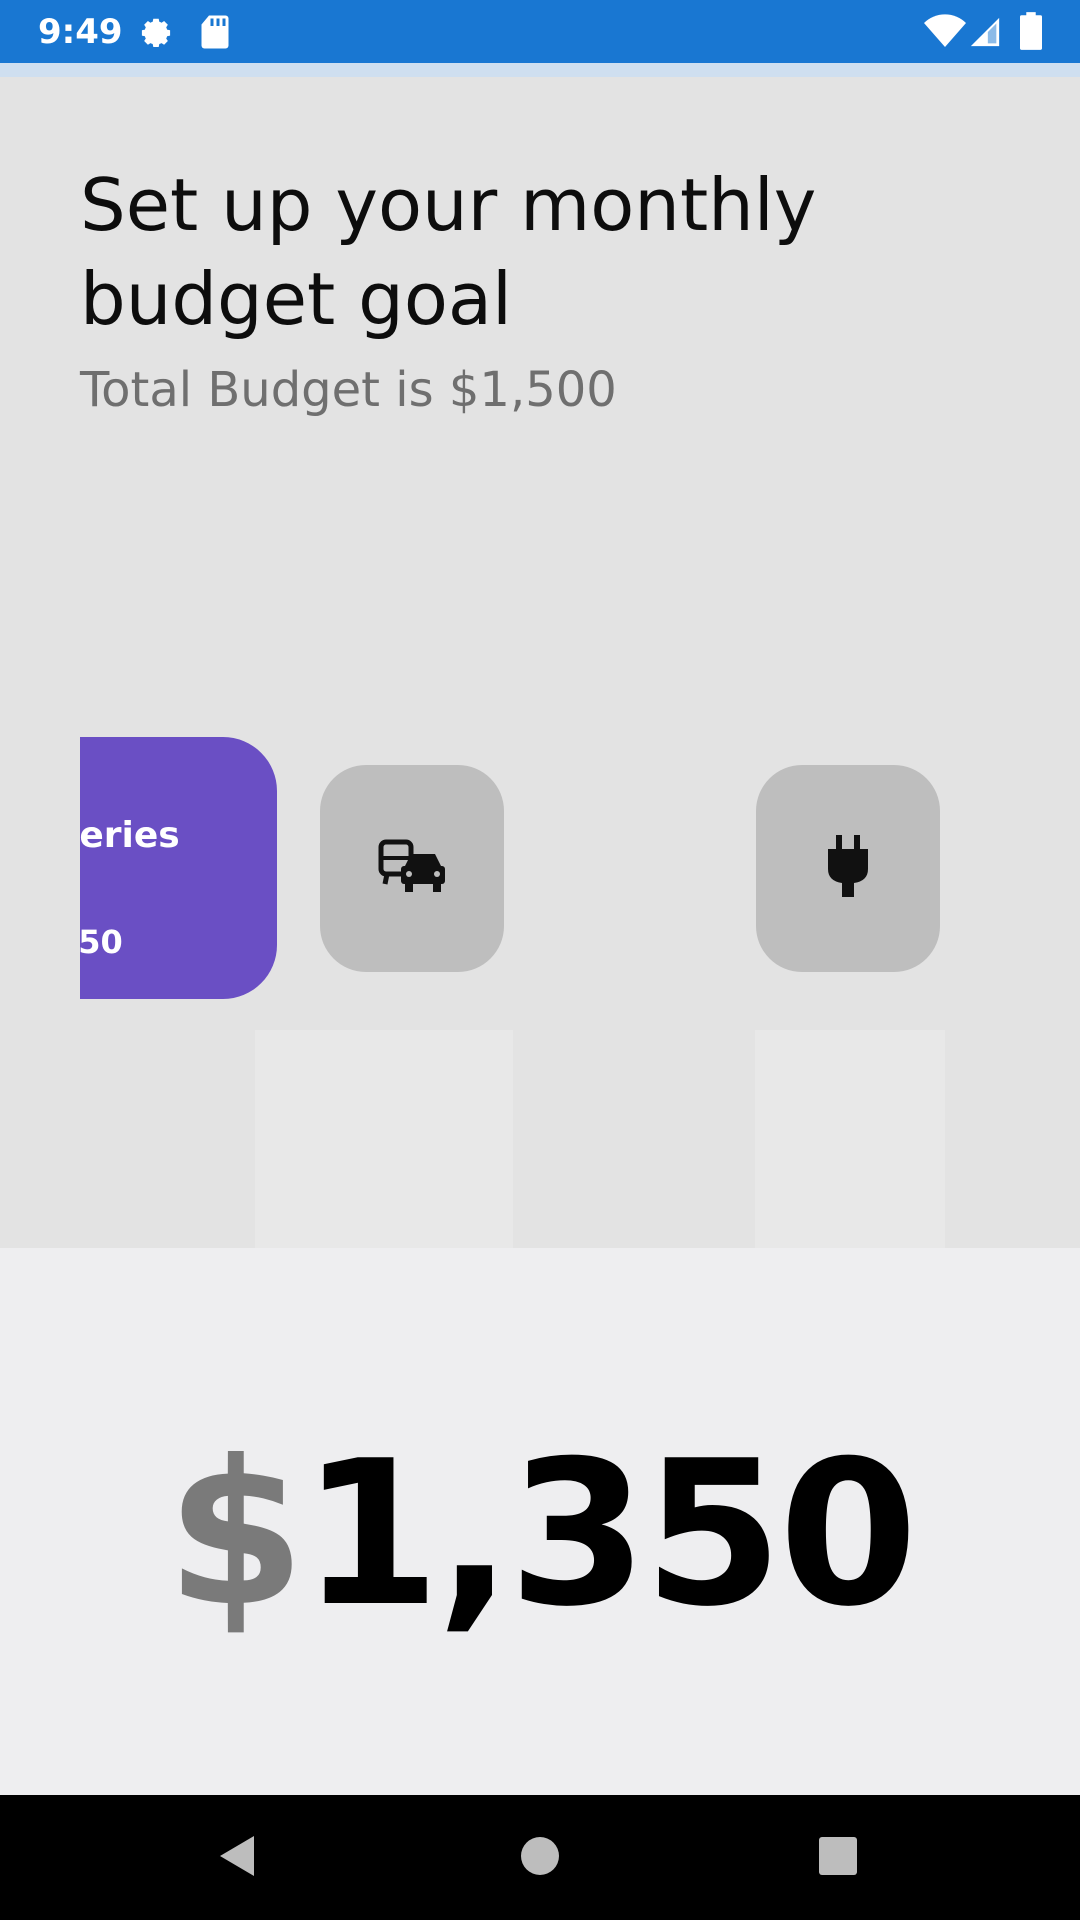 This screenshot has height=1920, width=1080. Describe the element at coordinates (156, 34) in the screenshot. I see `gear-icon` at that location.